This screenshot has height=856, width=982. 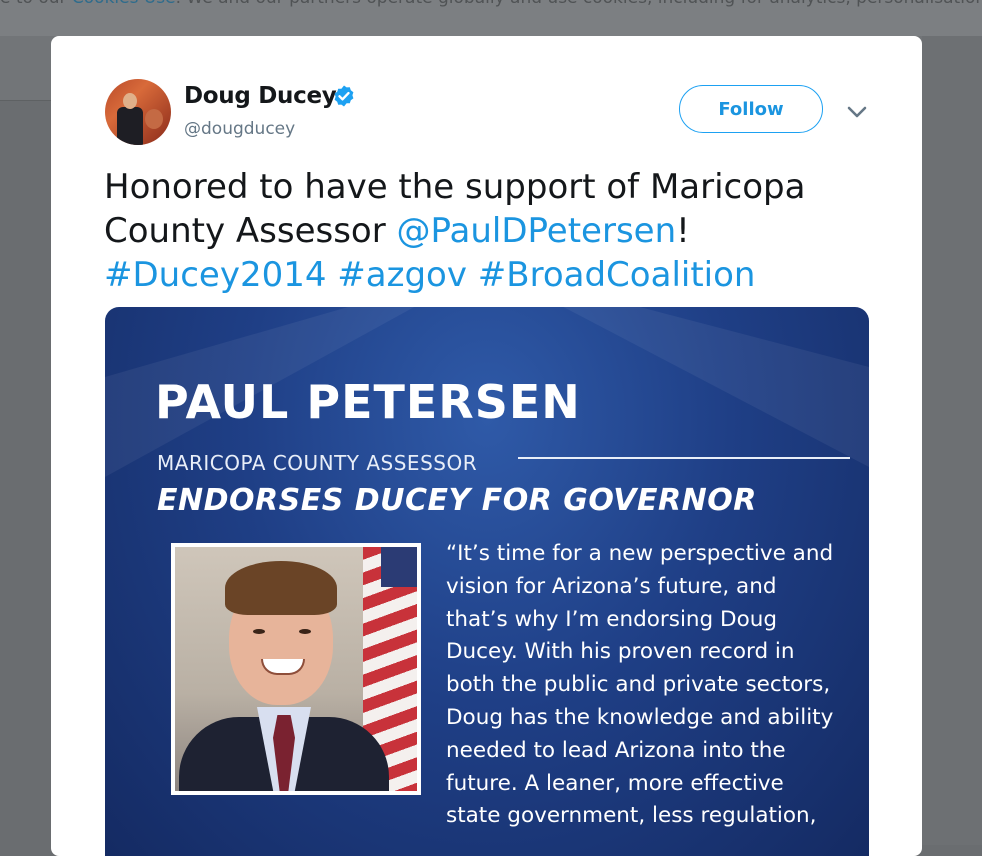 I want to click on portrait-eye-right, so click(x=305, y=631).